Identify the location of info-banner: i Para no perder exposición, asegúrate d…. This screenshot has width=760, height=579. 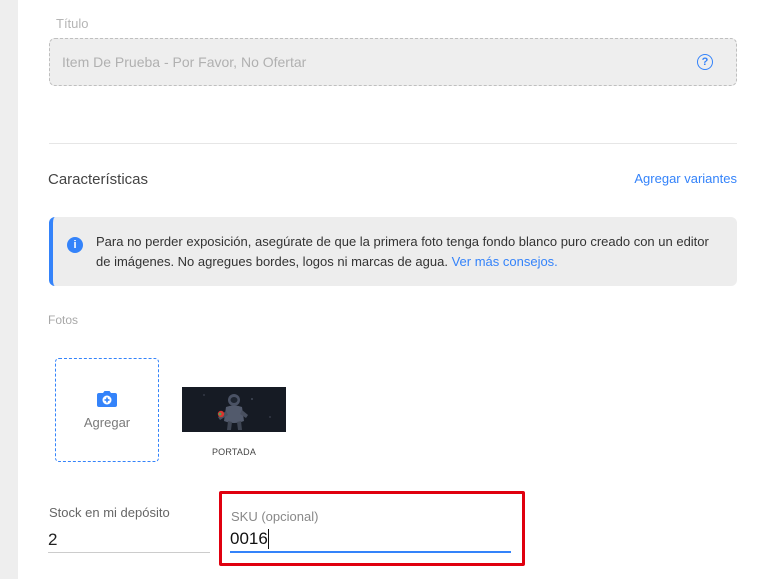
(393, 251).